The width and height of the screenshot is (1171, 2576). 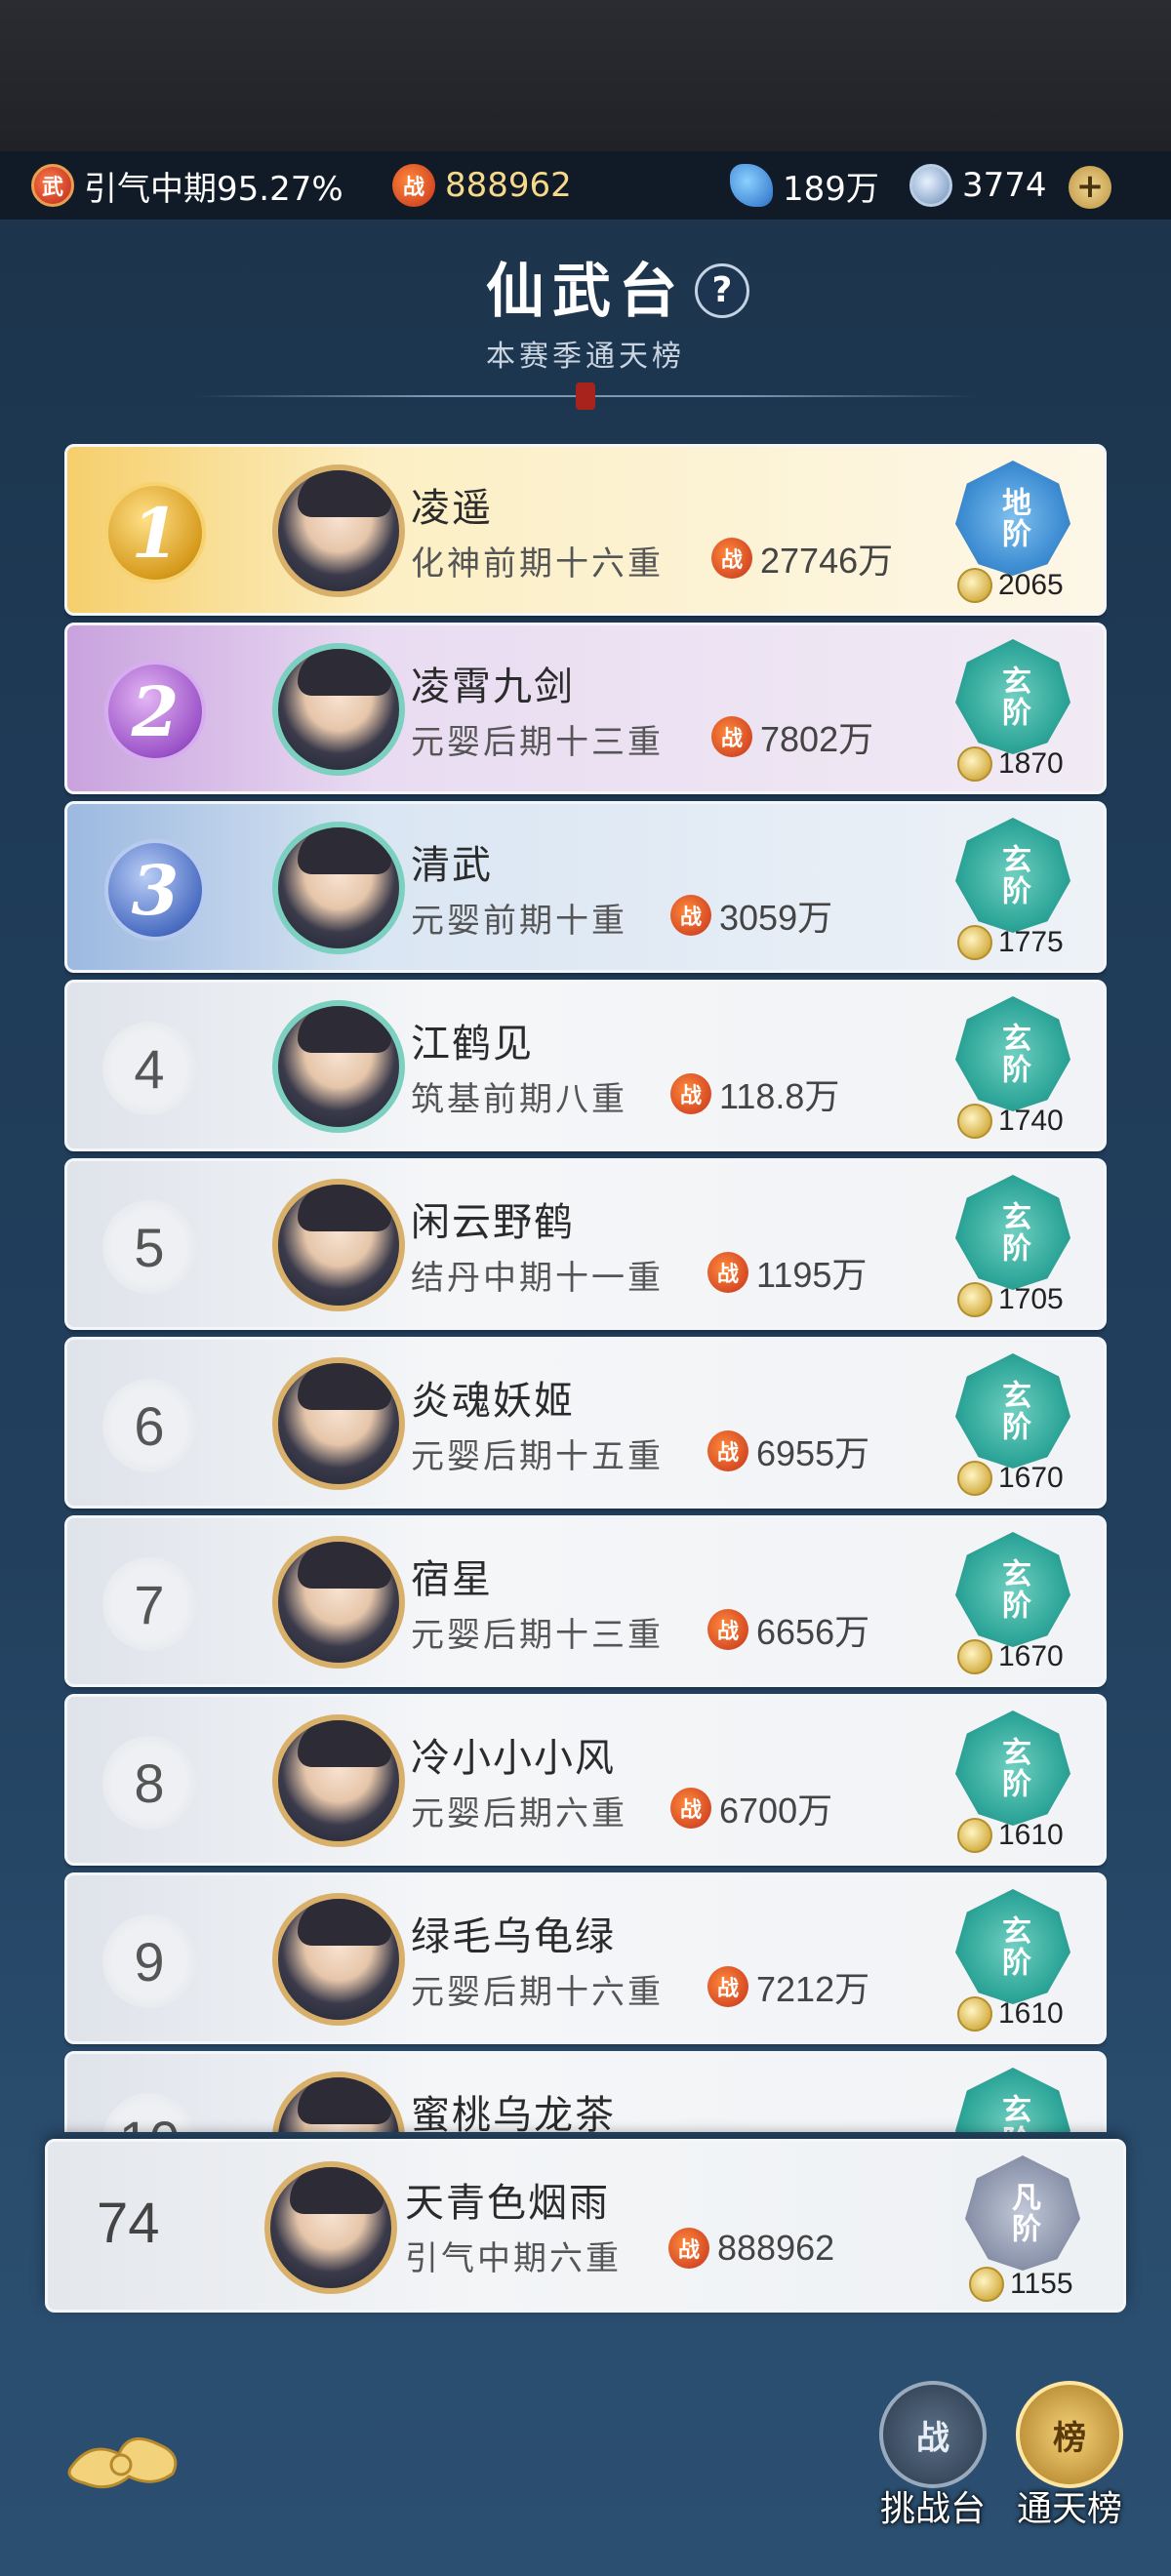 What do you see at coordinates (776, 918) in the screenshot?
I see `player-power-value: 3059万` at bounding box center [776, 918].